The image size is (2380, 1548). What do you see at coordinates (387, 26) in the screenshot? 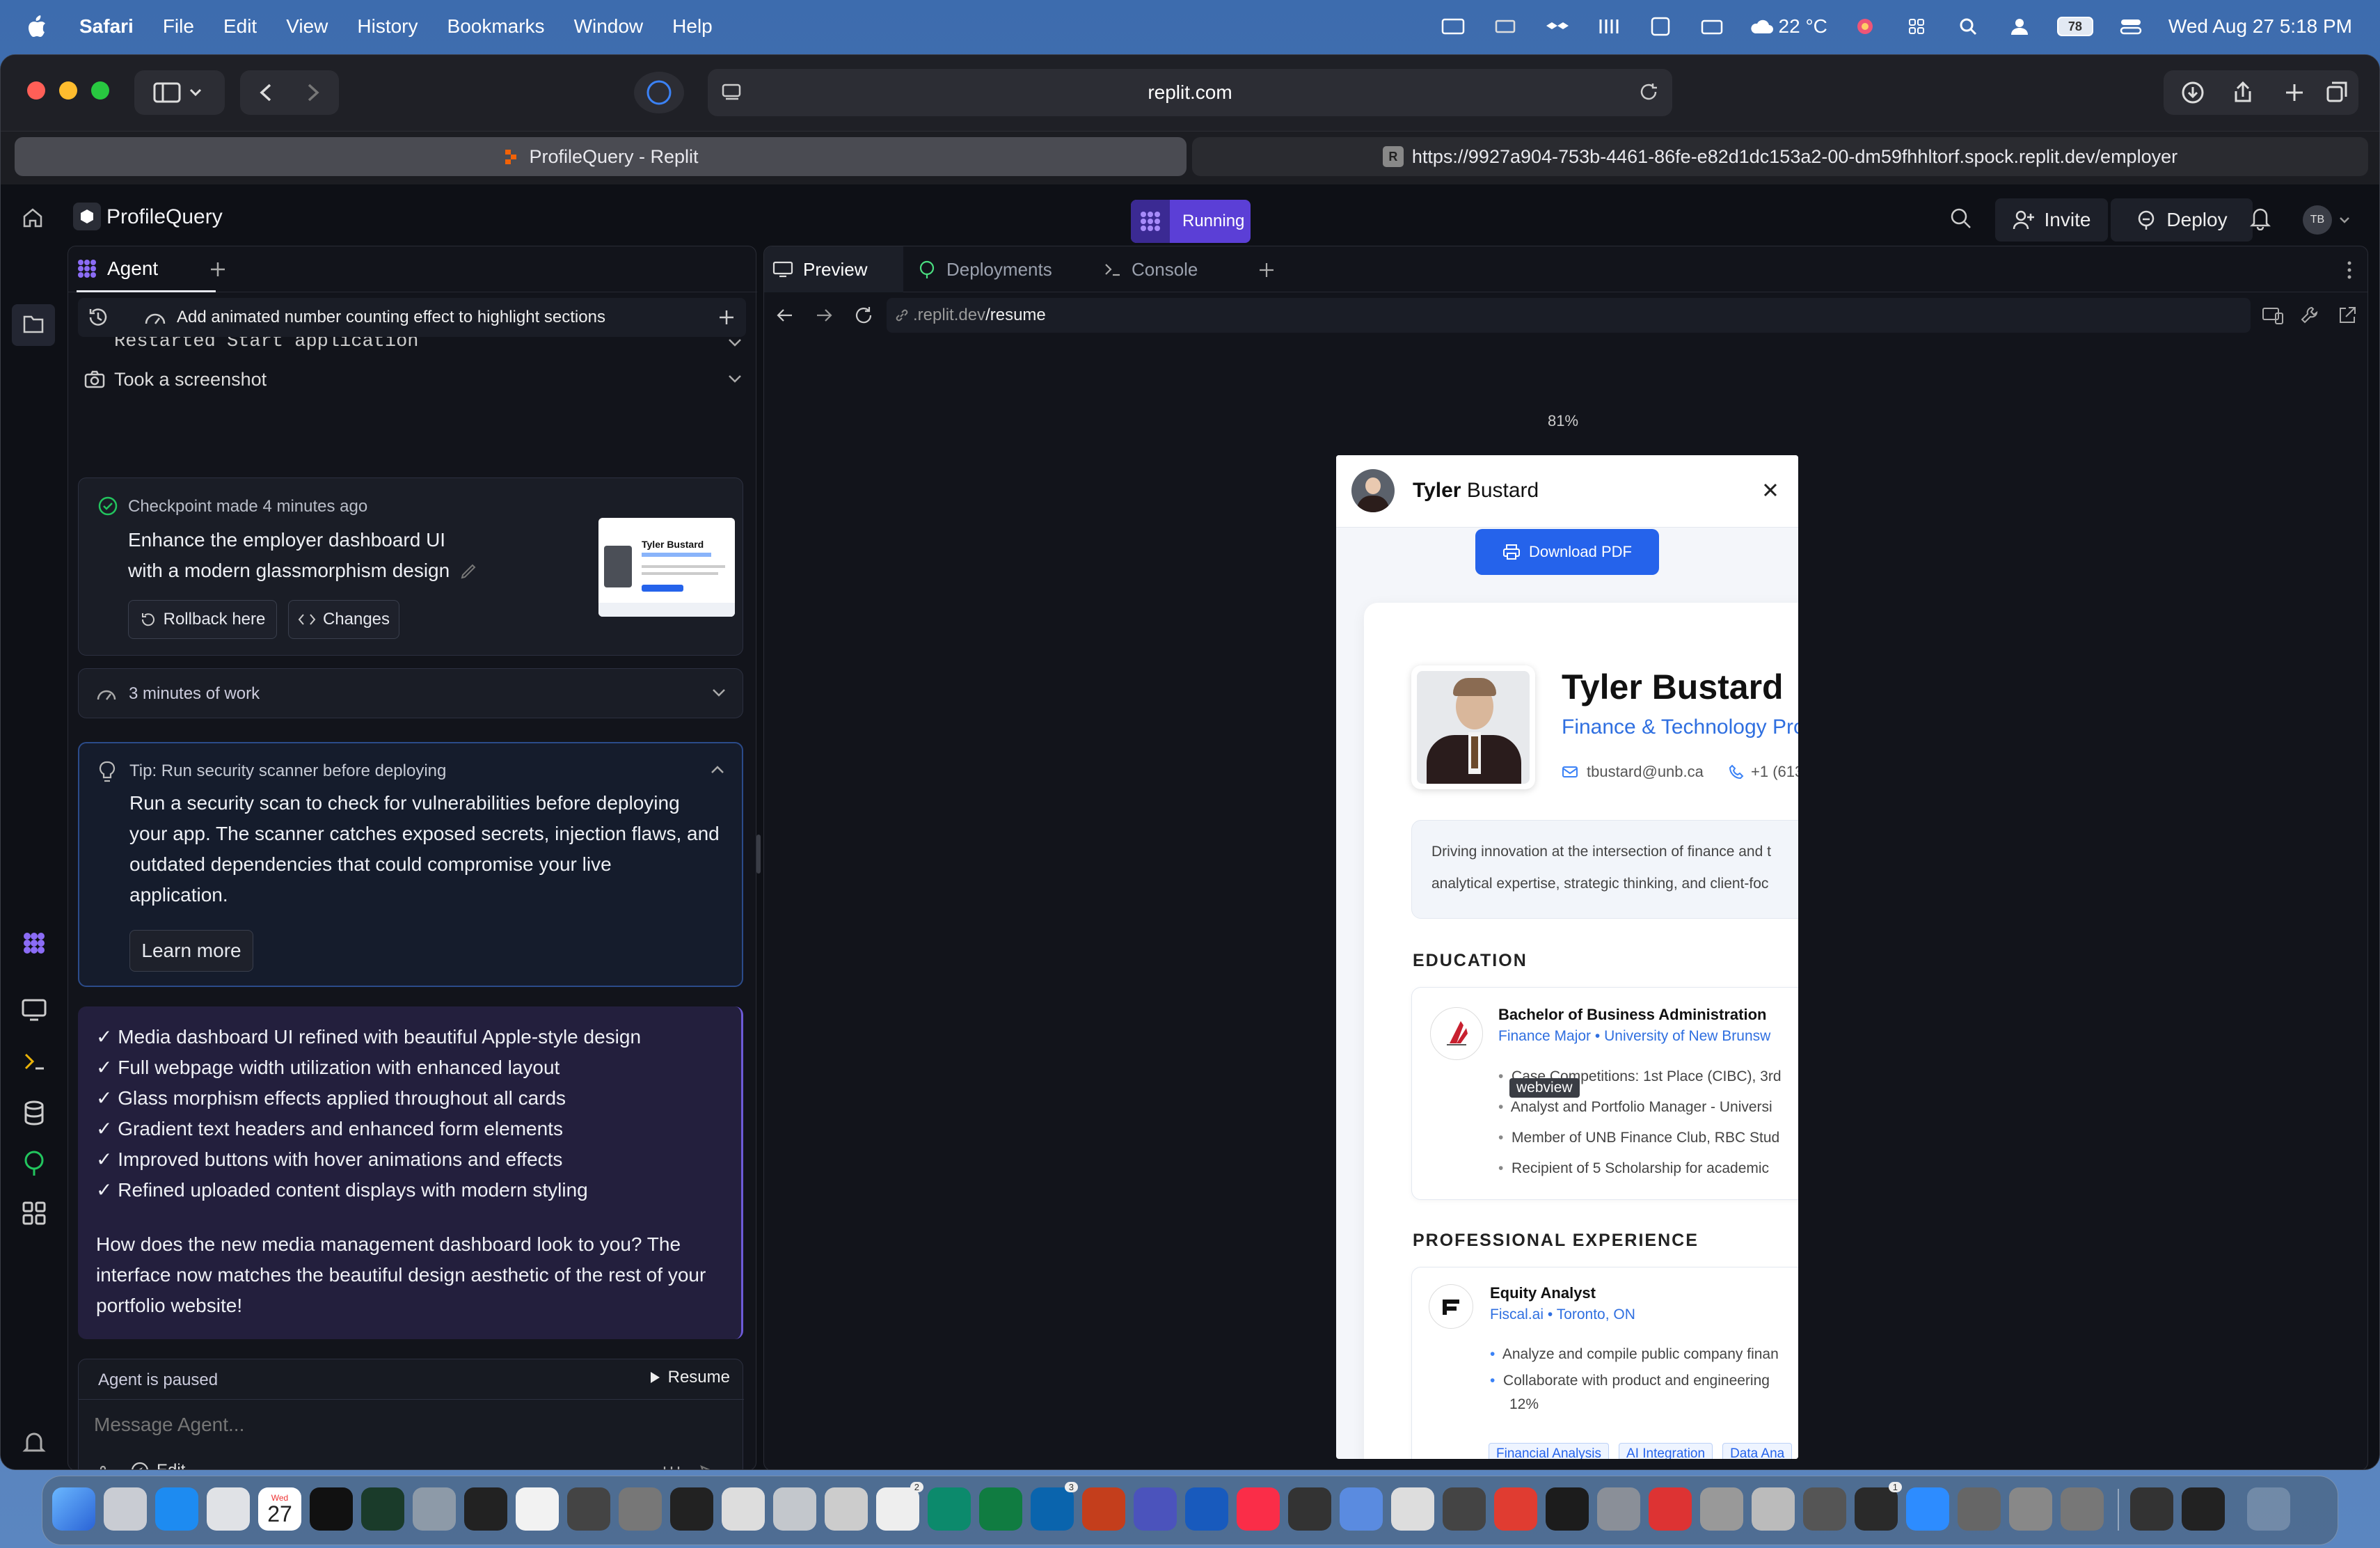
I see `menu-history: History` at bounding box center [387, 26].